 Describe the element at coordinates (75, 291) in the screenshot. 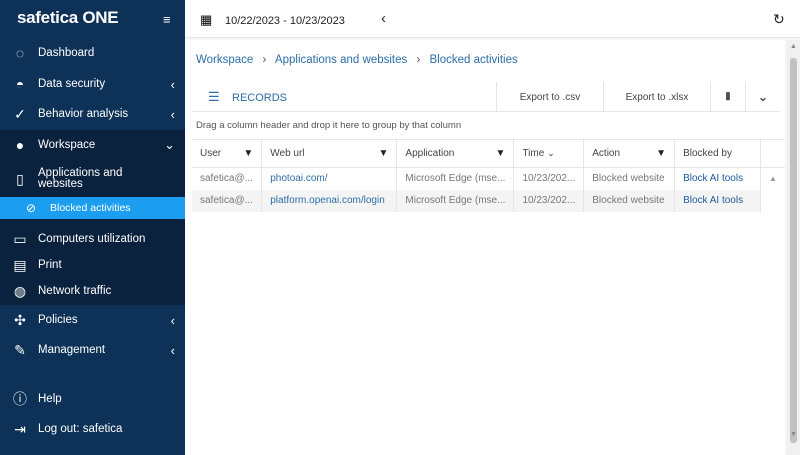

I see `label: Network traffic` at that location.